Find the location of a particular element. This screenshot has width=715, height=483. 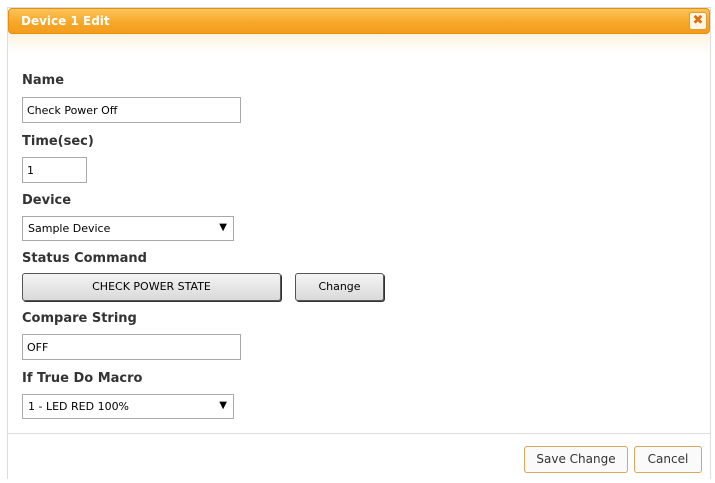

dialog-titlebar: Device 1 Edit ✖ is located at coordinates (359, 21).